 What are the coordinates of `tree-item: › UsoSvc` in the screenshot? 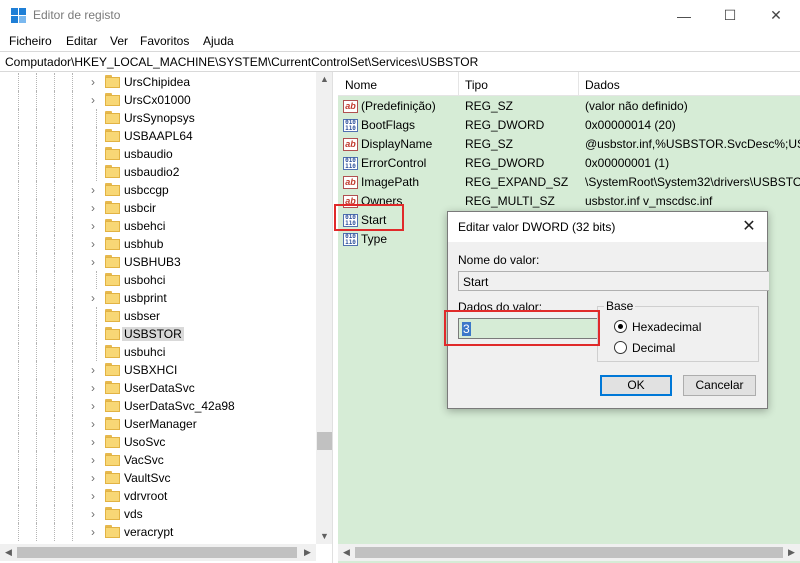 It's located at (158, 442).